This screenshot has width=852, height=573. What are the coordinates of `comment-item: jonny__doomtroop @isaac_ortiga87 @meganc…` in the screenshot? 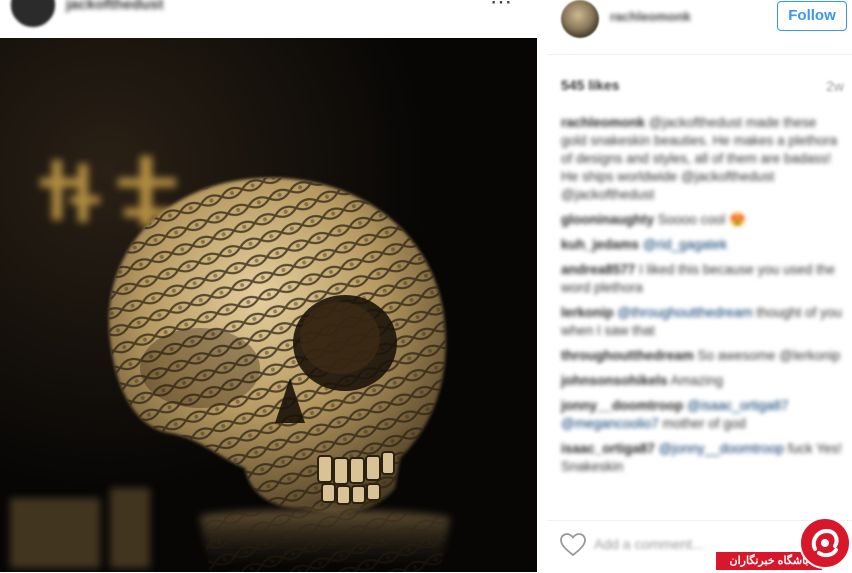 It's located at (702, 415).